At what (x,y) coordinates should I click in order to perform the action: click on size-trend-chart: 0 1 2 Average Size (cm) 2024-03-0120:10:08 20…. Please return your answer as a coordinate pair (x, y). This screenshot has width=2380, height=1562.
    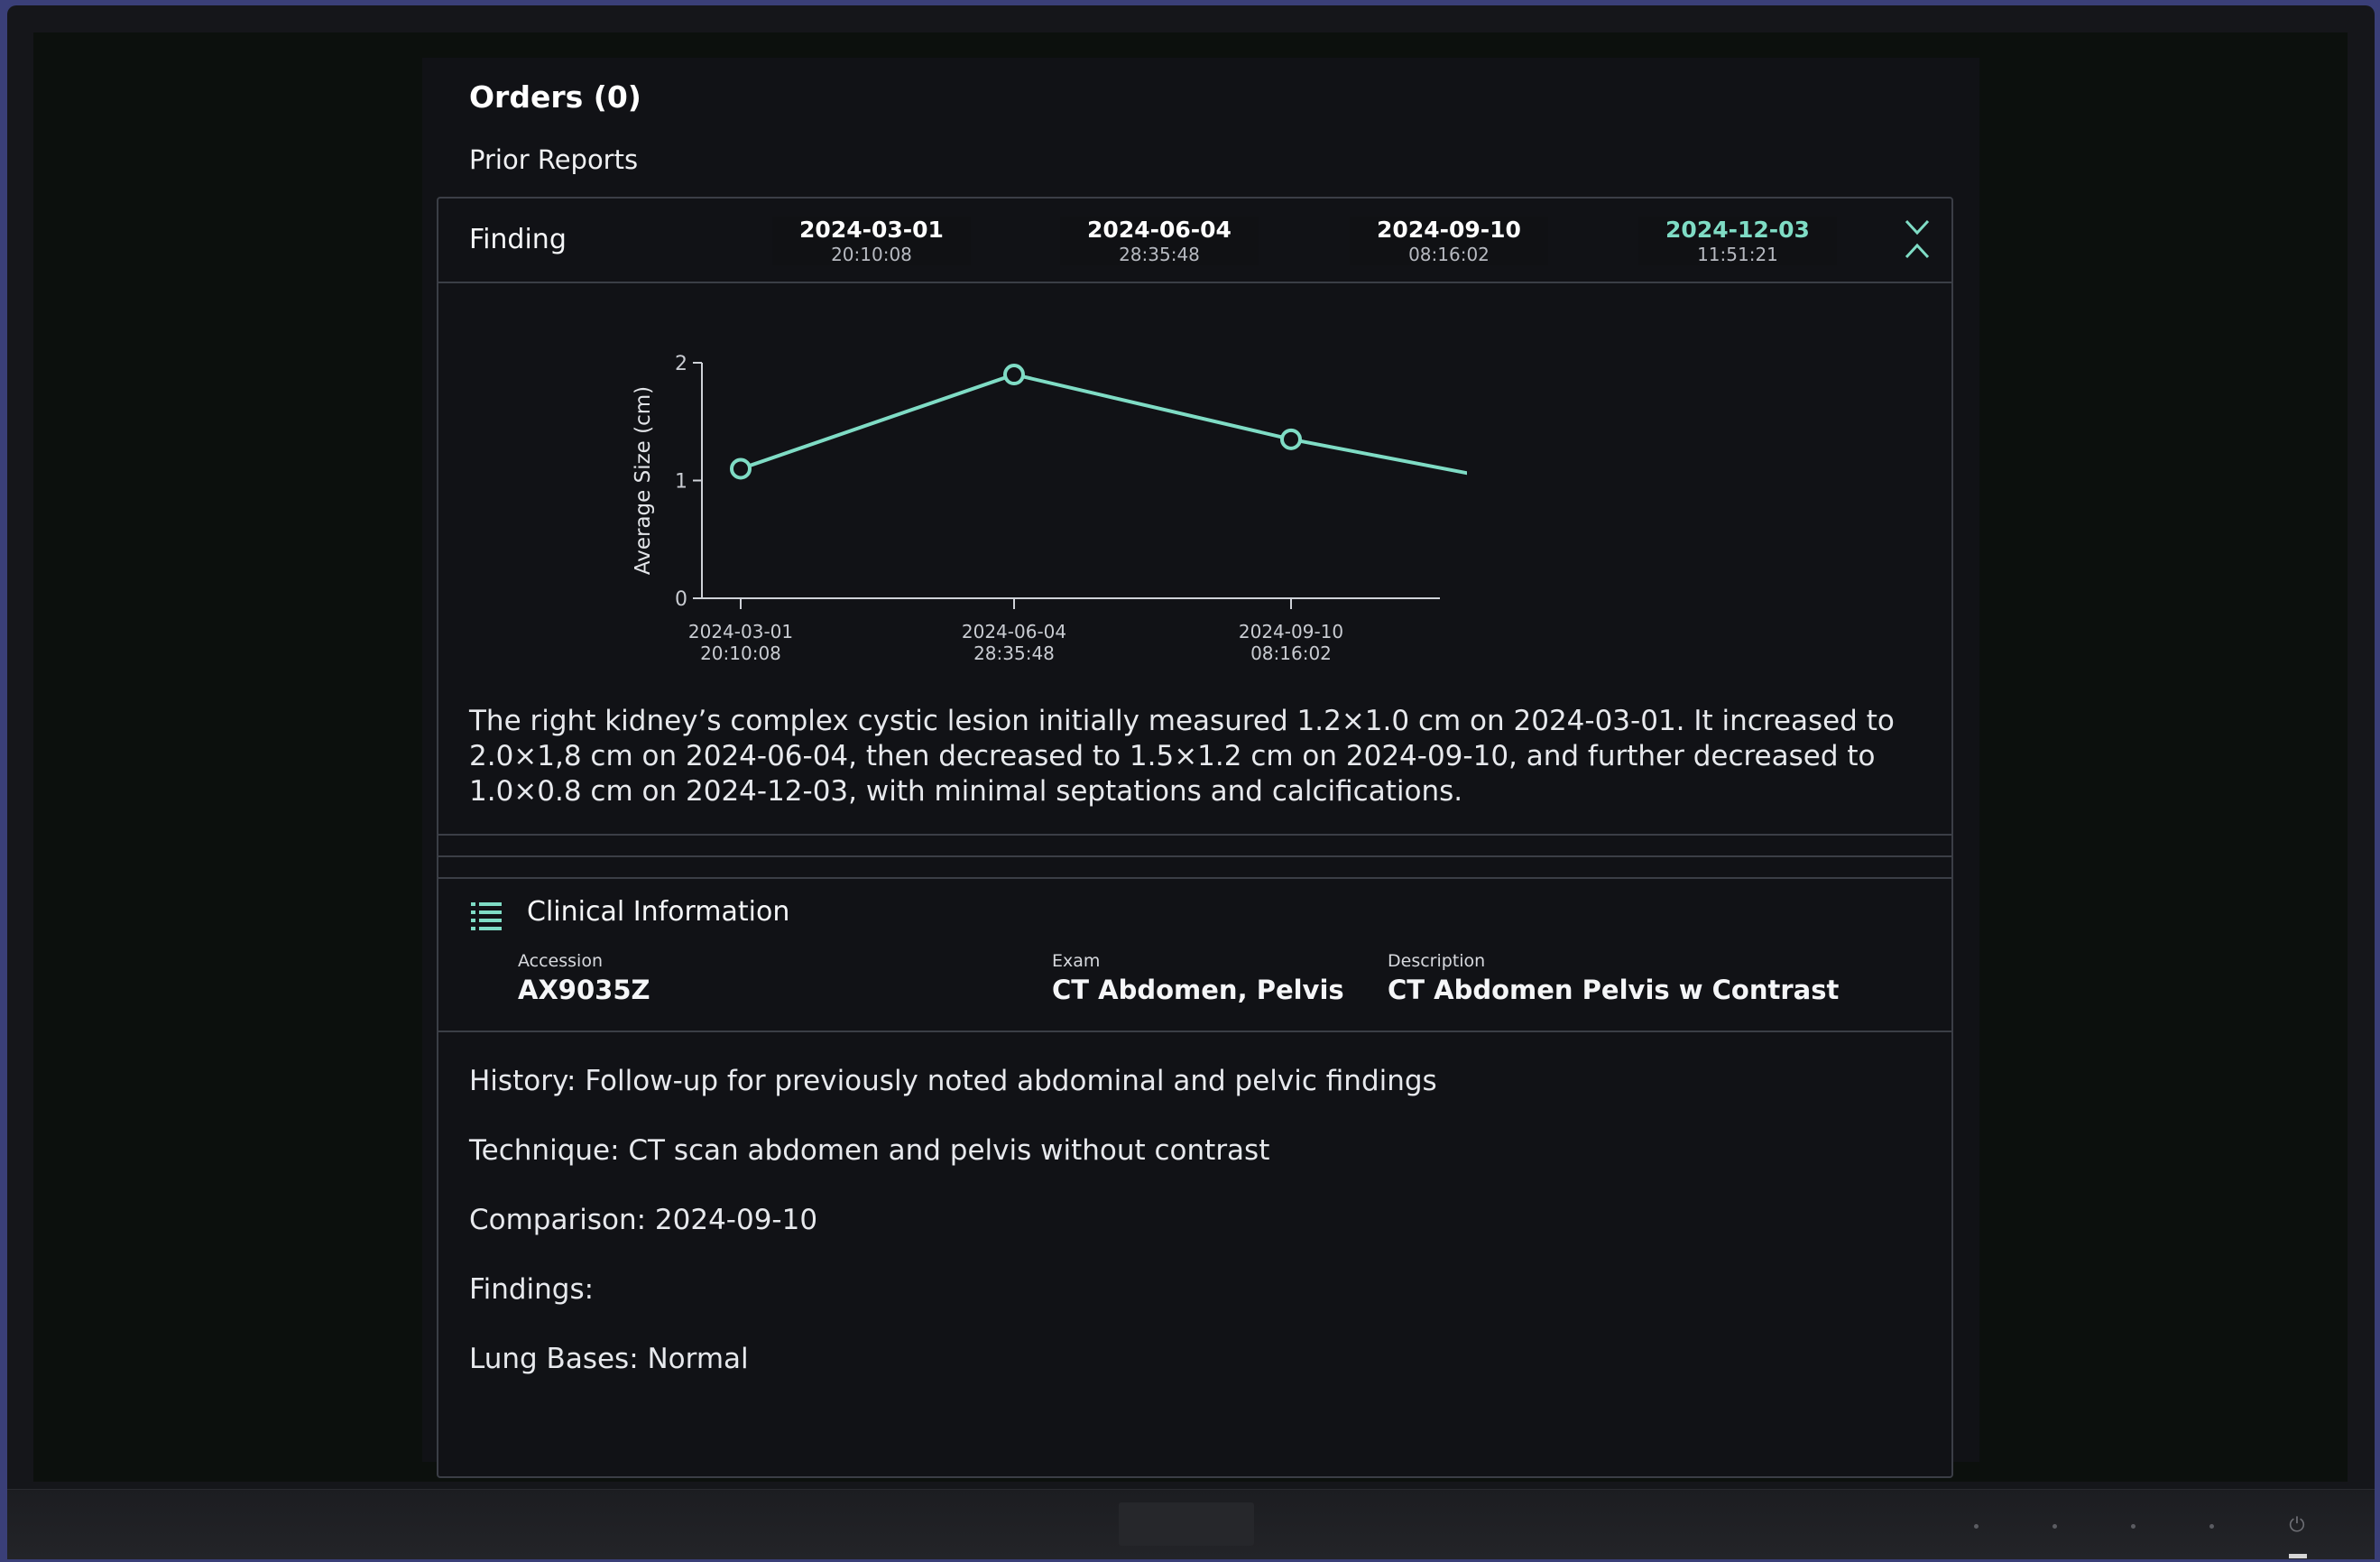
    Looking at the image, I should click on (1049, 508).